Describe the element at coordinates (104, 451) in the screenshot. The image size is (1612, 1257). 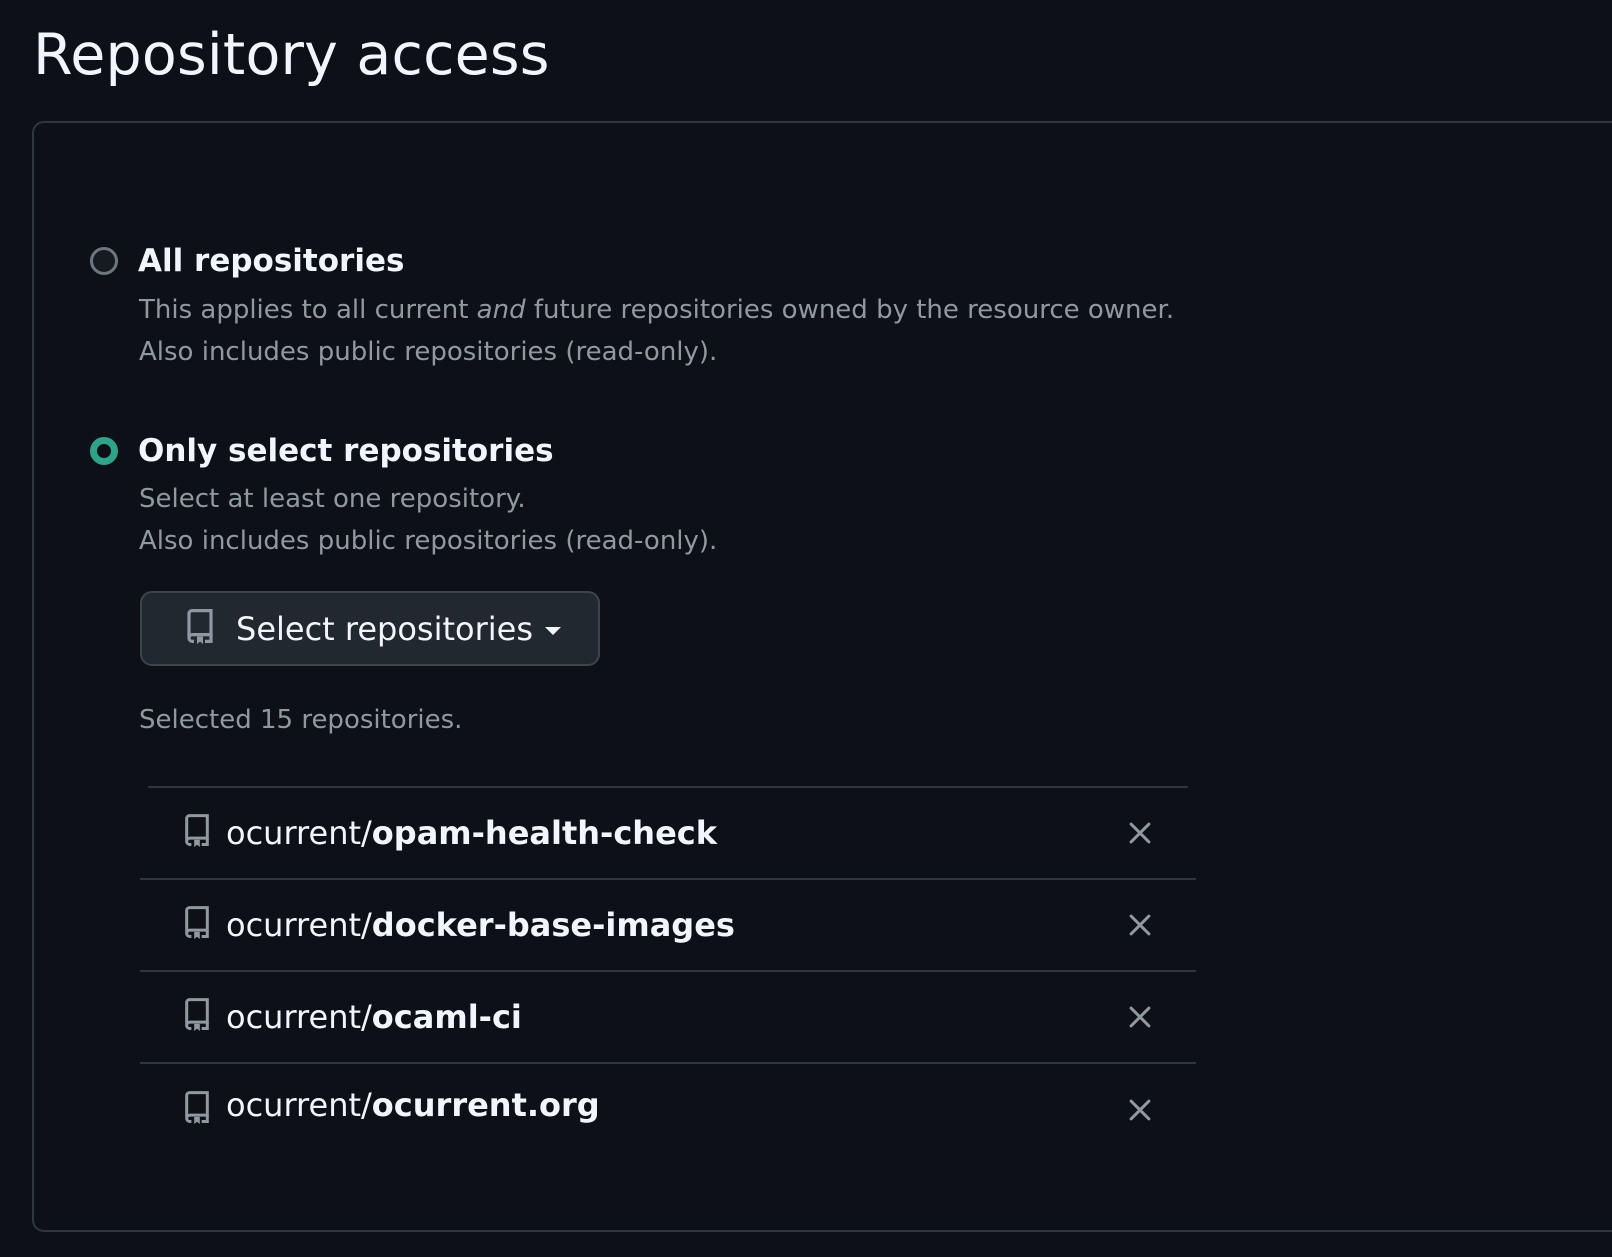
I see `radio-select-repositories` at that location.